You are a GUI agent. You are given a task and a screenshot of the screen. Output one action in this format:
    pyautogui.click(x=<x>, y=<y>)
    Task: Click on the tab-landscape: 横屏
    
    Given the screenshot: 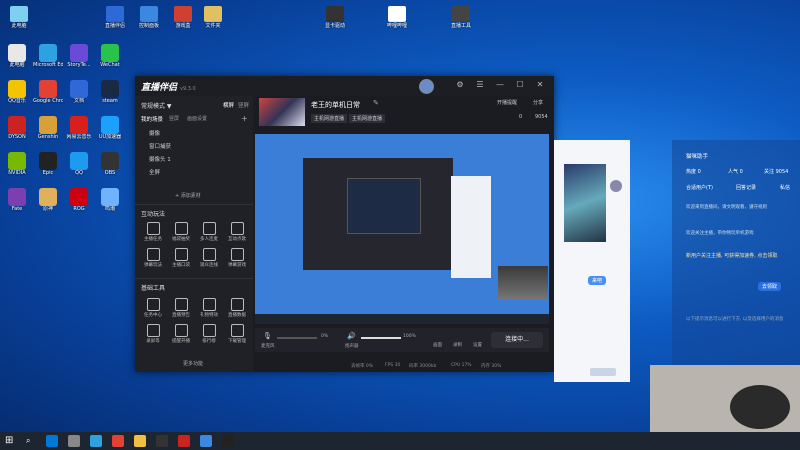 What is the action you would take?
    pyautogui.click(x=228, y=105)
    